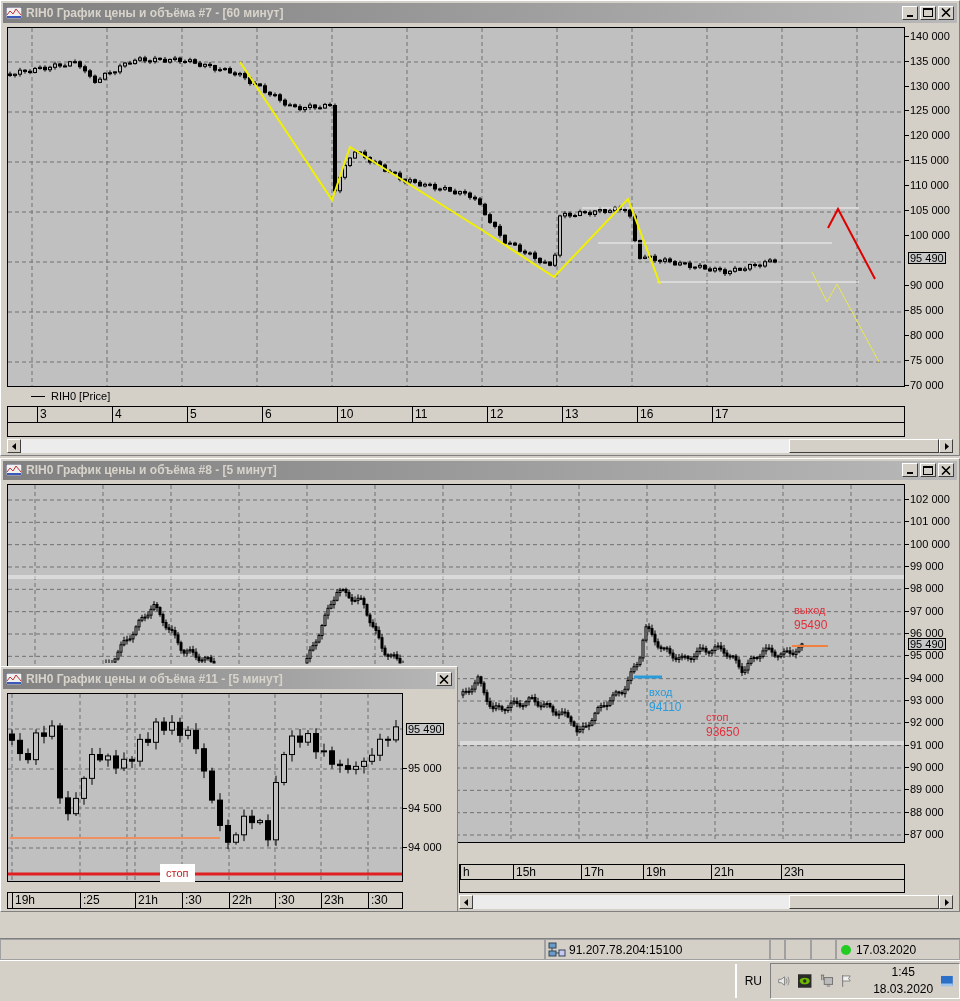  I want to click on annotation-value: 95490, so click(811, 625).